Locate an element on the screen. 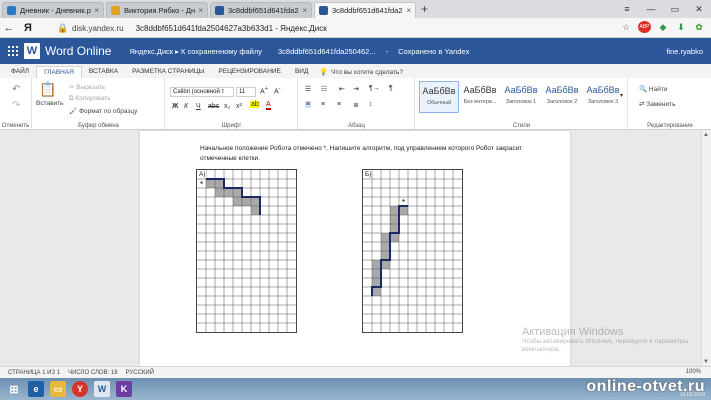 This screenshot has width=711, height=400. undo-group-label: Отменить is located at coordinates (15, 126).